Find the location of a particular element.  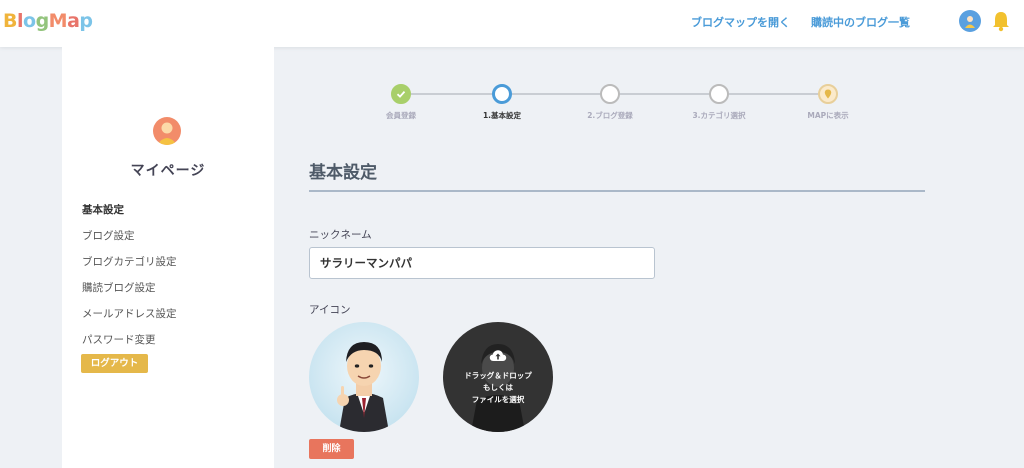

nickname-input is located at coordinates (482, 263).